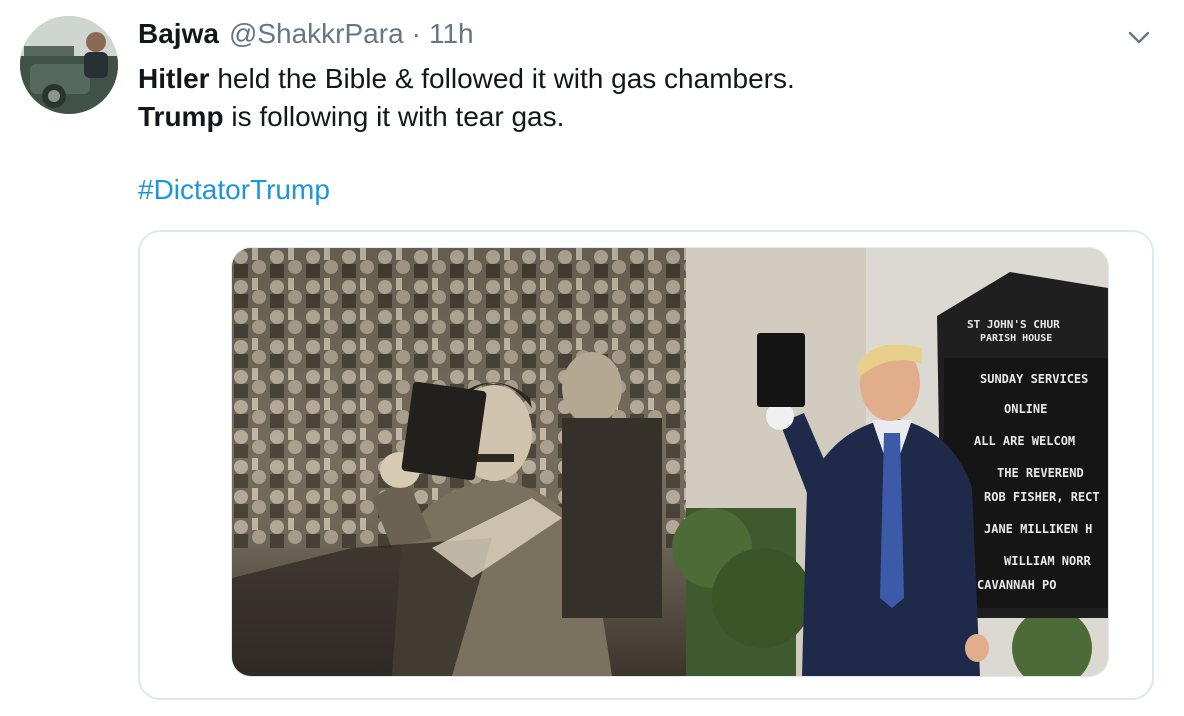 The image size is (1184, 716). I want to click on sign-line: ONLINE, so click(1025, 409).